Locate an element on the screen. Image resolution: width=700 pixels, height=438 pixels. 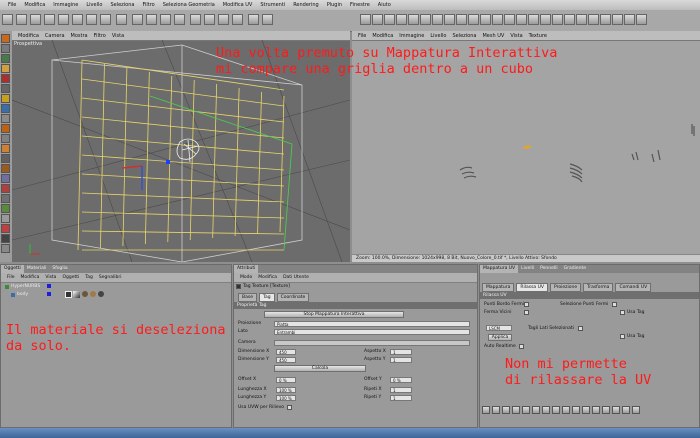
menu-immagine: Immagine is located at coordinates (65, 5).